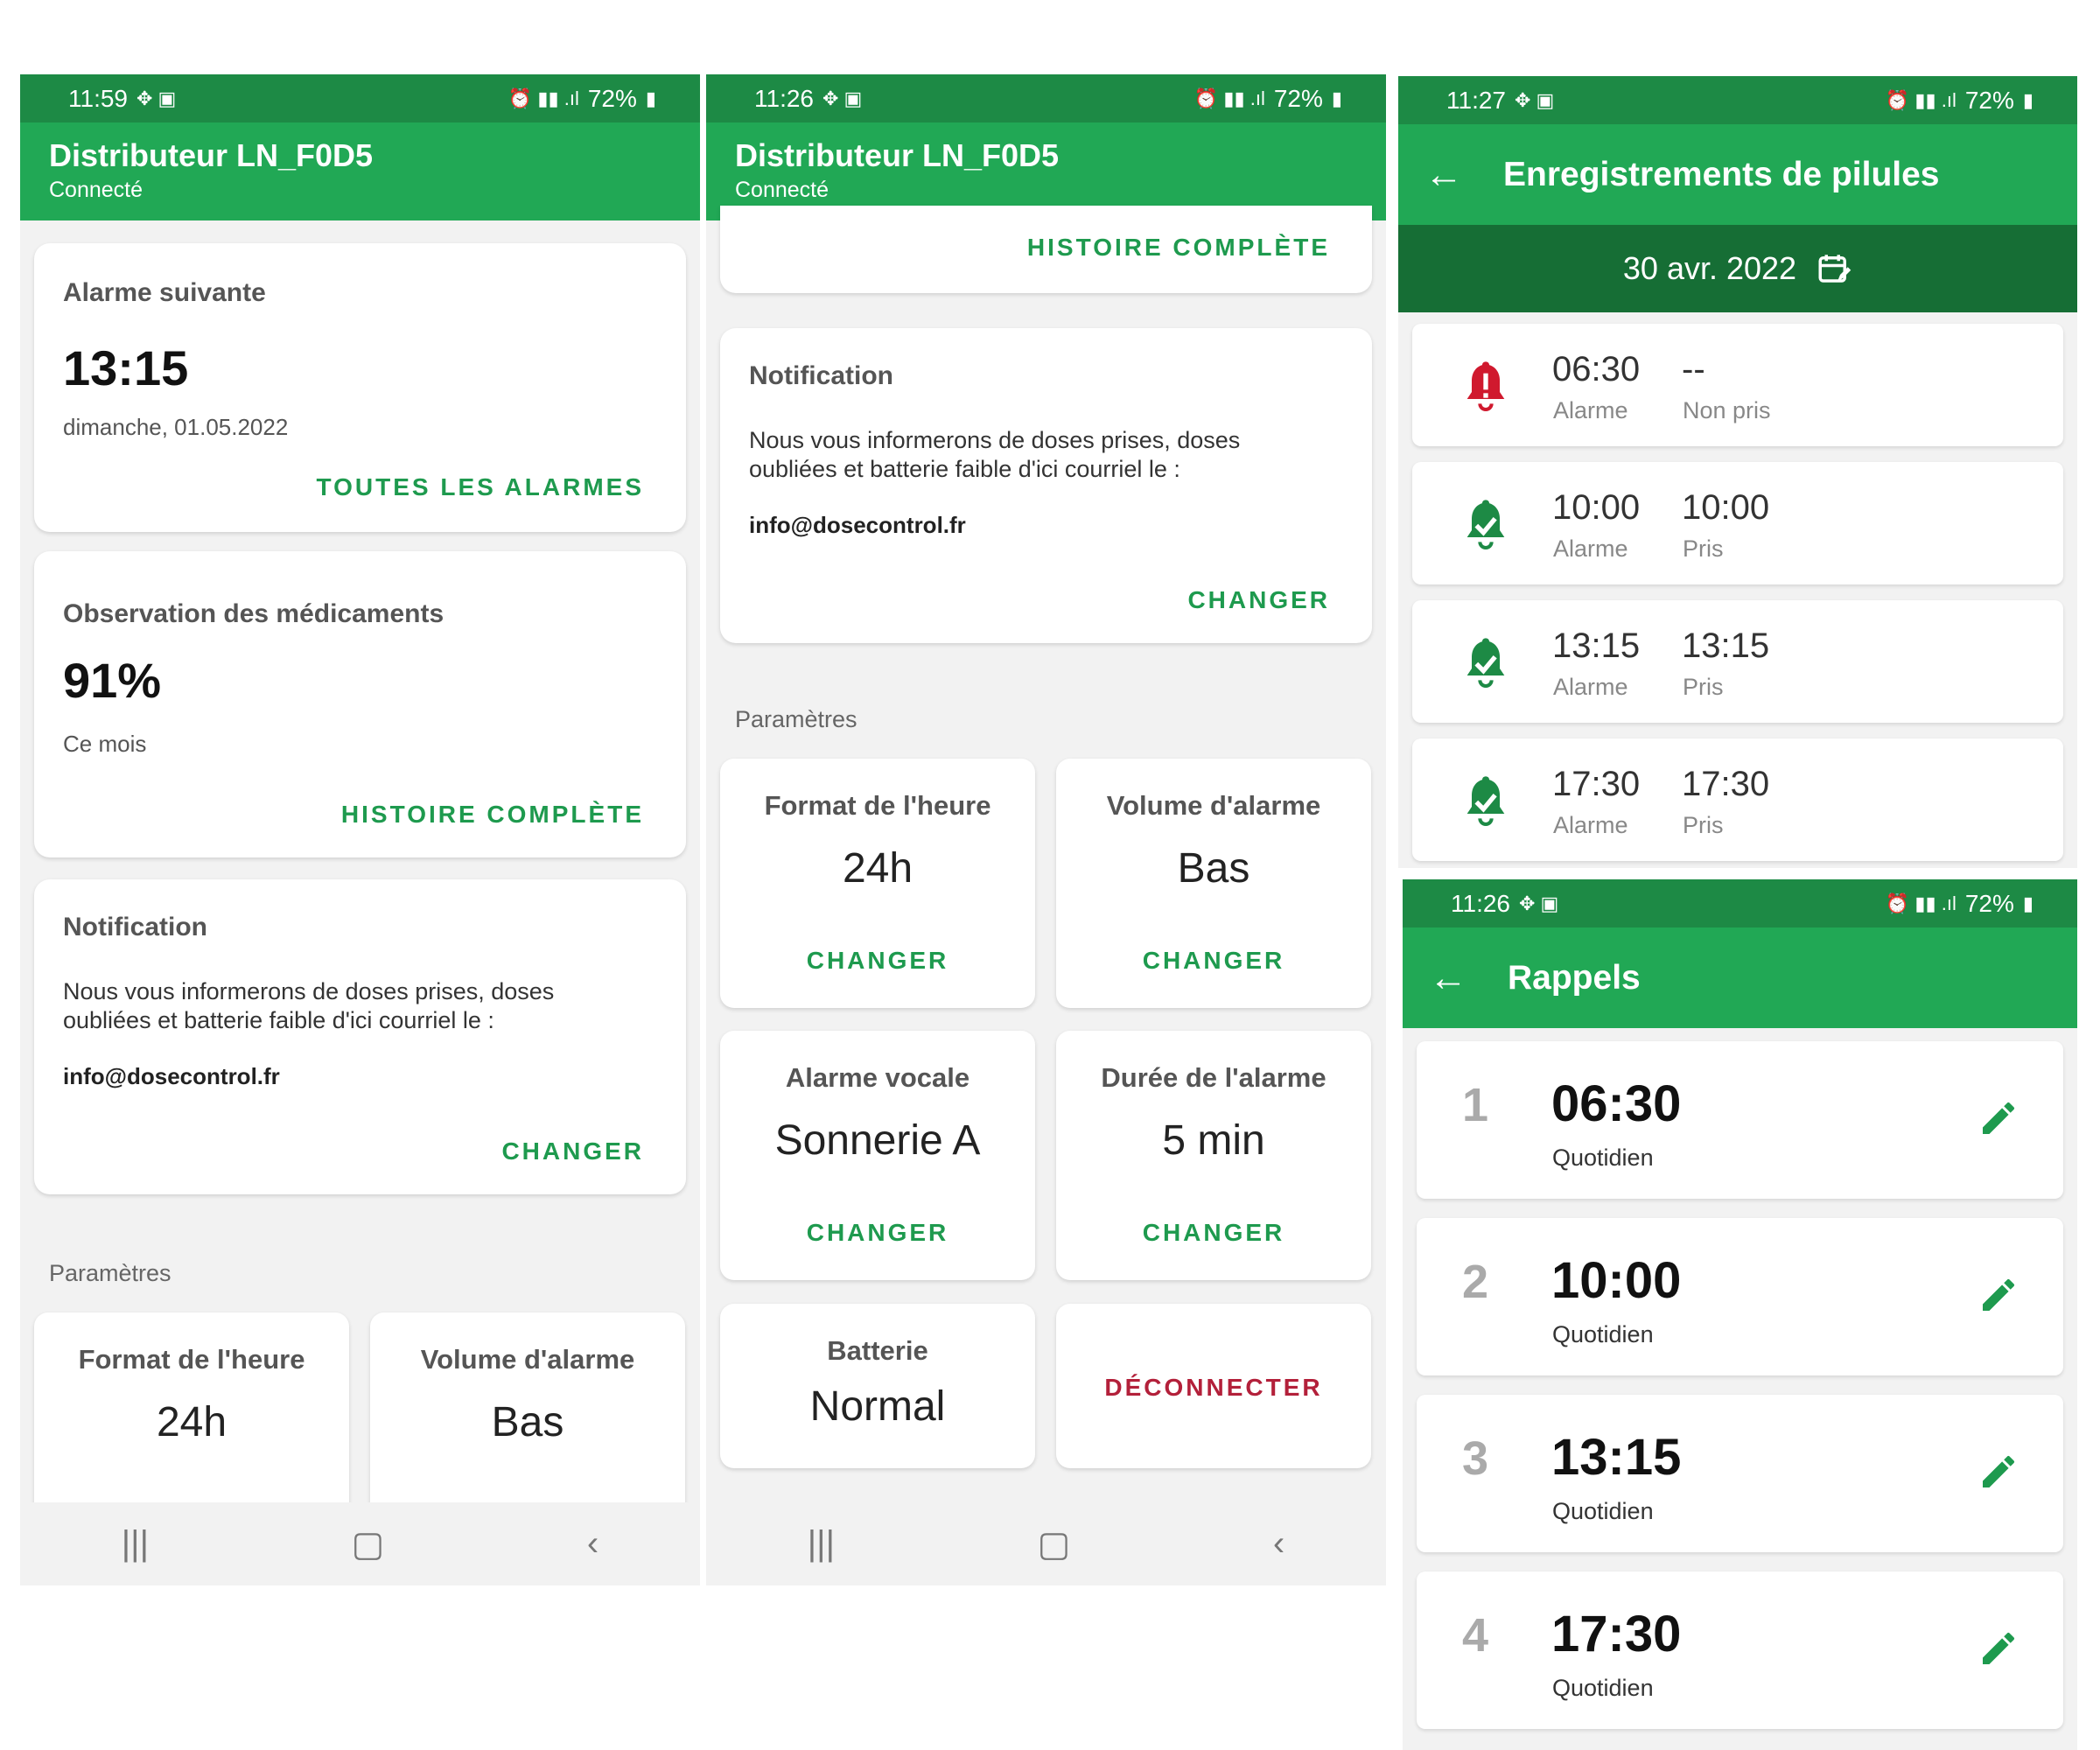  Describe the element at coordinates (1740, 1297) in the screenshot. I see `reminder-row: 2 10:00 Quotidien` at that location.